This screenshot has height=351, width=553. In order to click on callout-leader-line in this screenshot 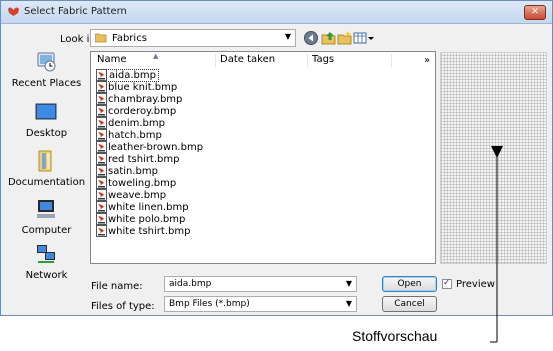, I will do `click(496, 244)`.